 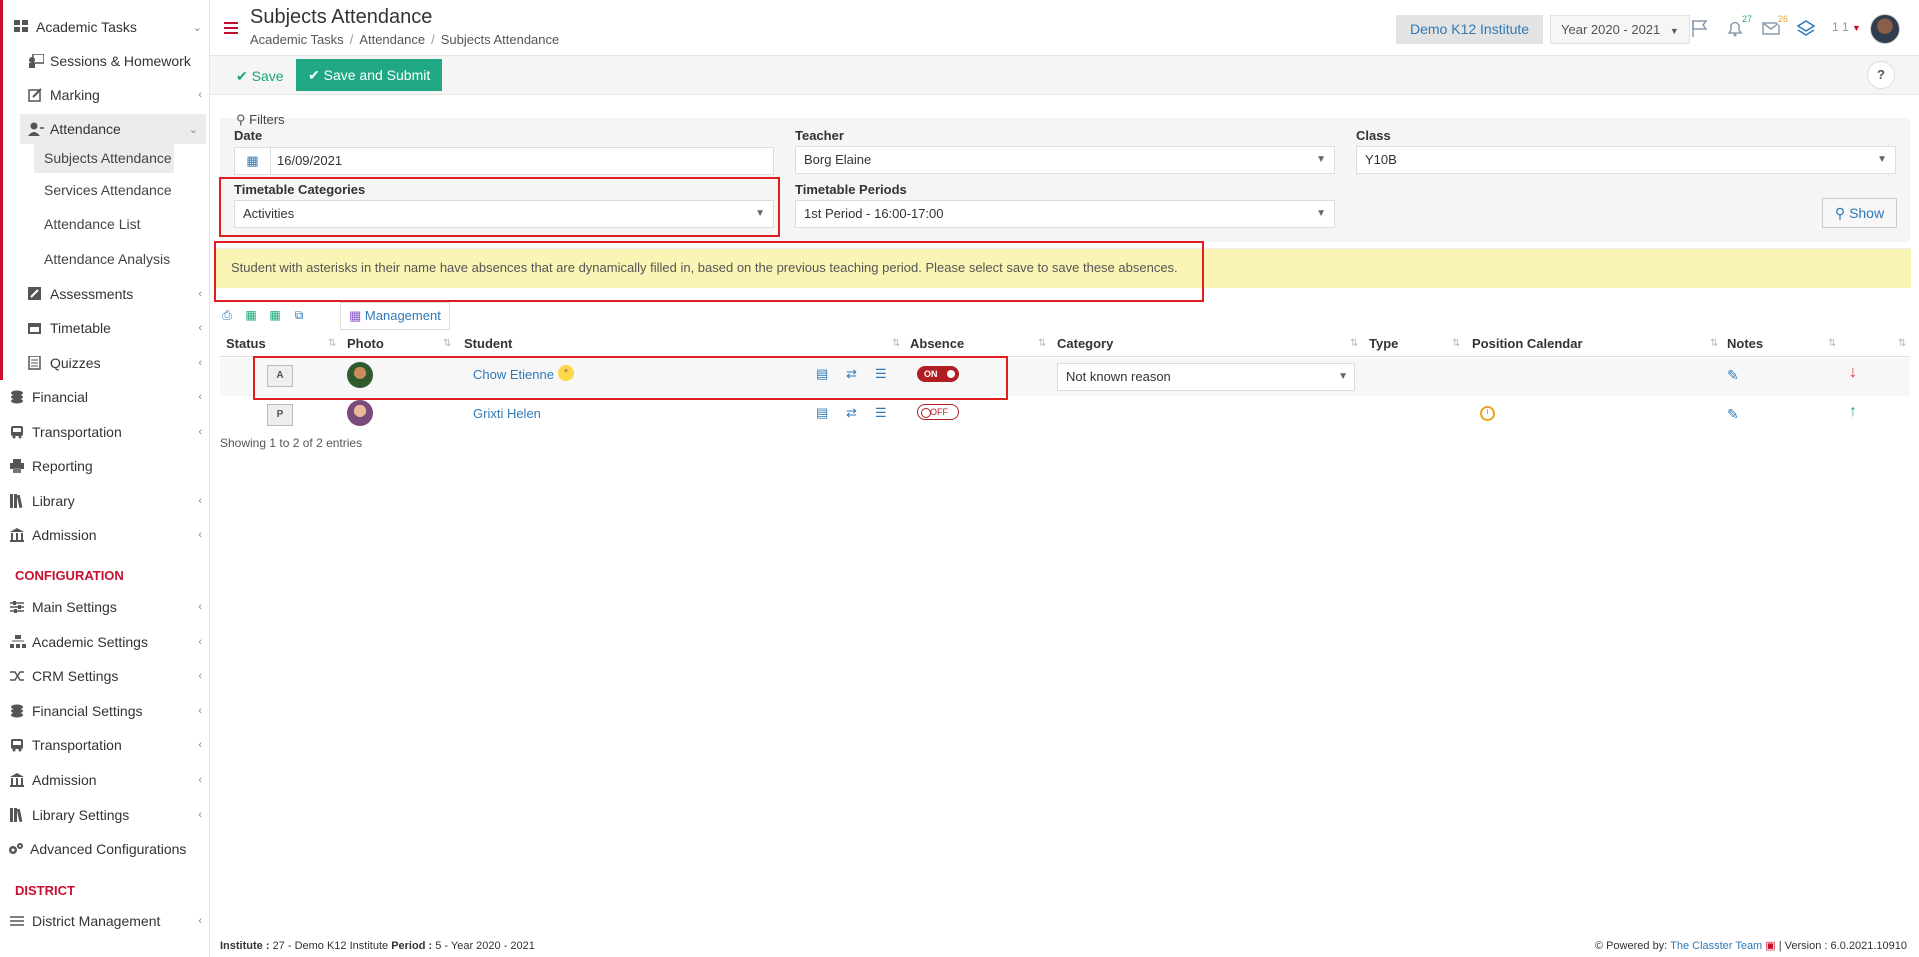 I want to click on sidebar-item-district-management: District Management ‹, so click(x=105, y=921).